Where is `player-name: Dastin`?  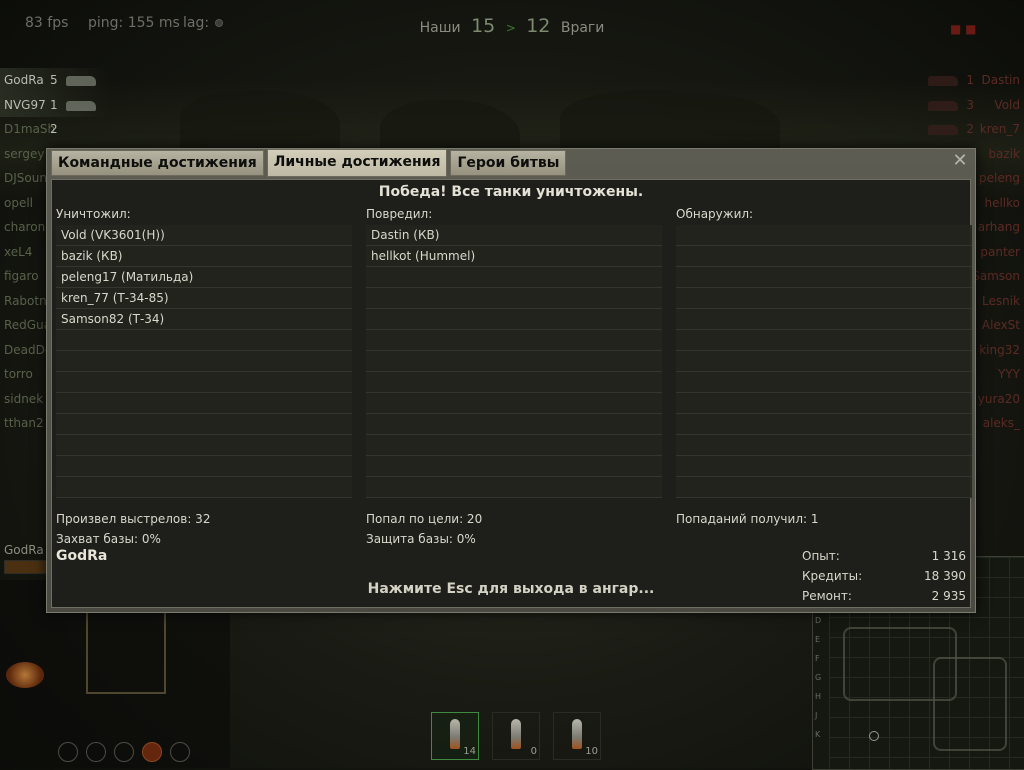 player-name: Dastin is located at coordinates (1001, 80).